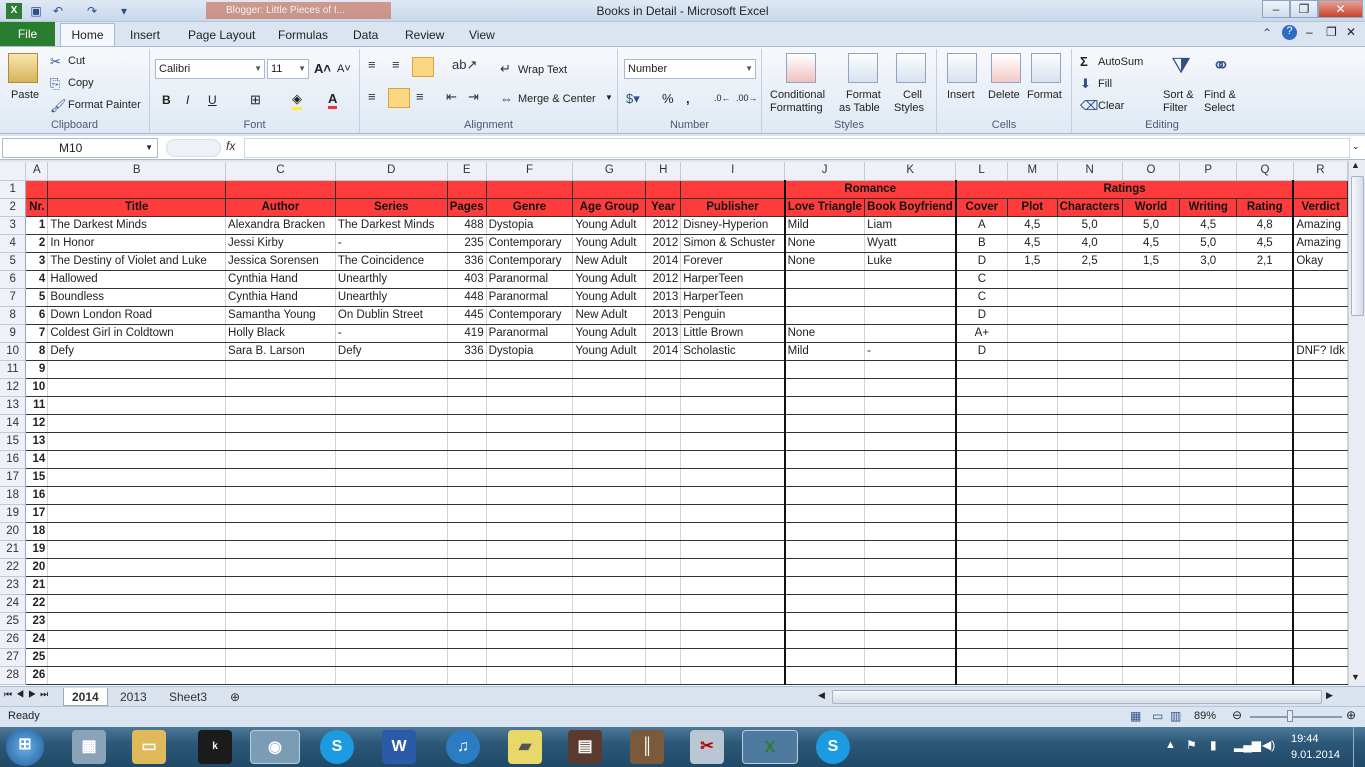 The width and height of the screenshot is (1365, 767). Describe the element at coordinates (910, 243) in the screenshot. I see `table-cell: Wyatt` at that location.